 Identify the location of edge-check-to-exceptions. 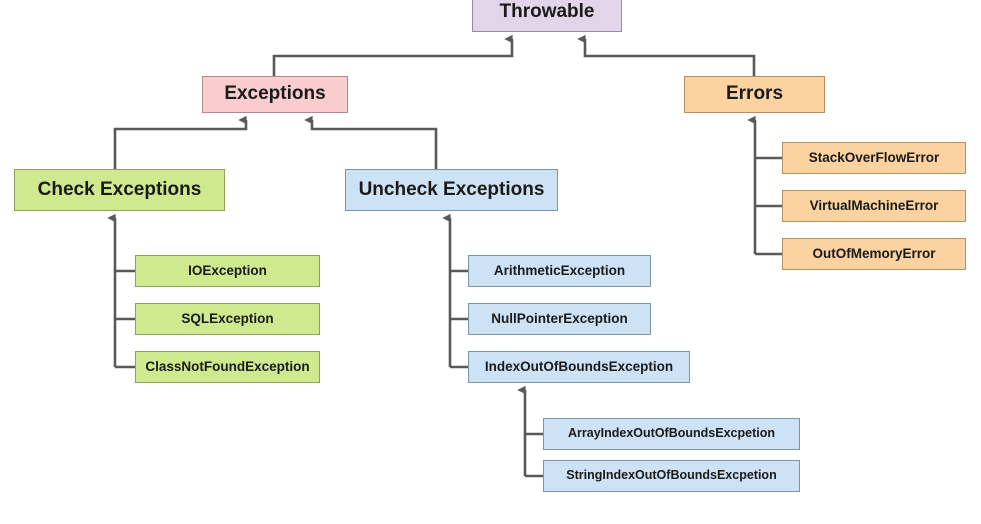
(180, 142).